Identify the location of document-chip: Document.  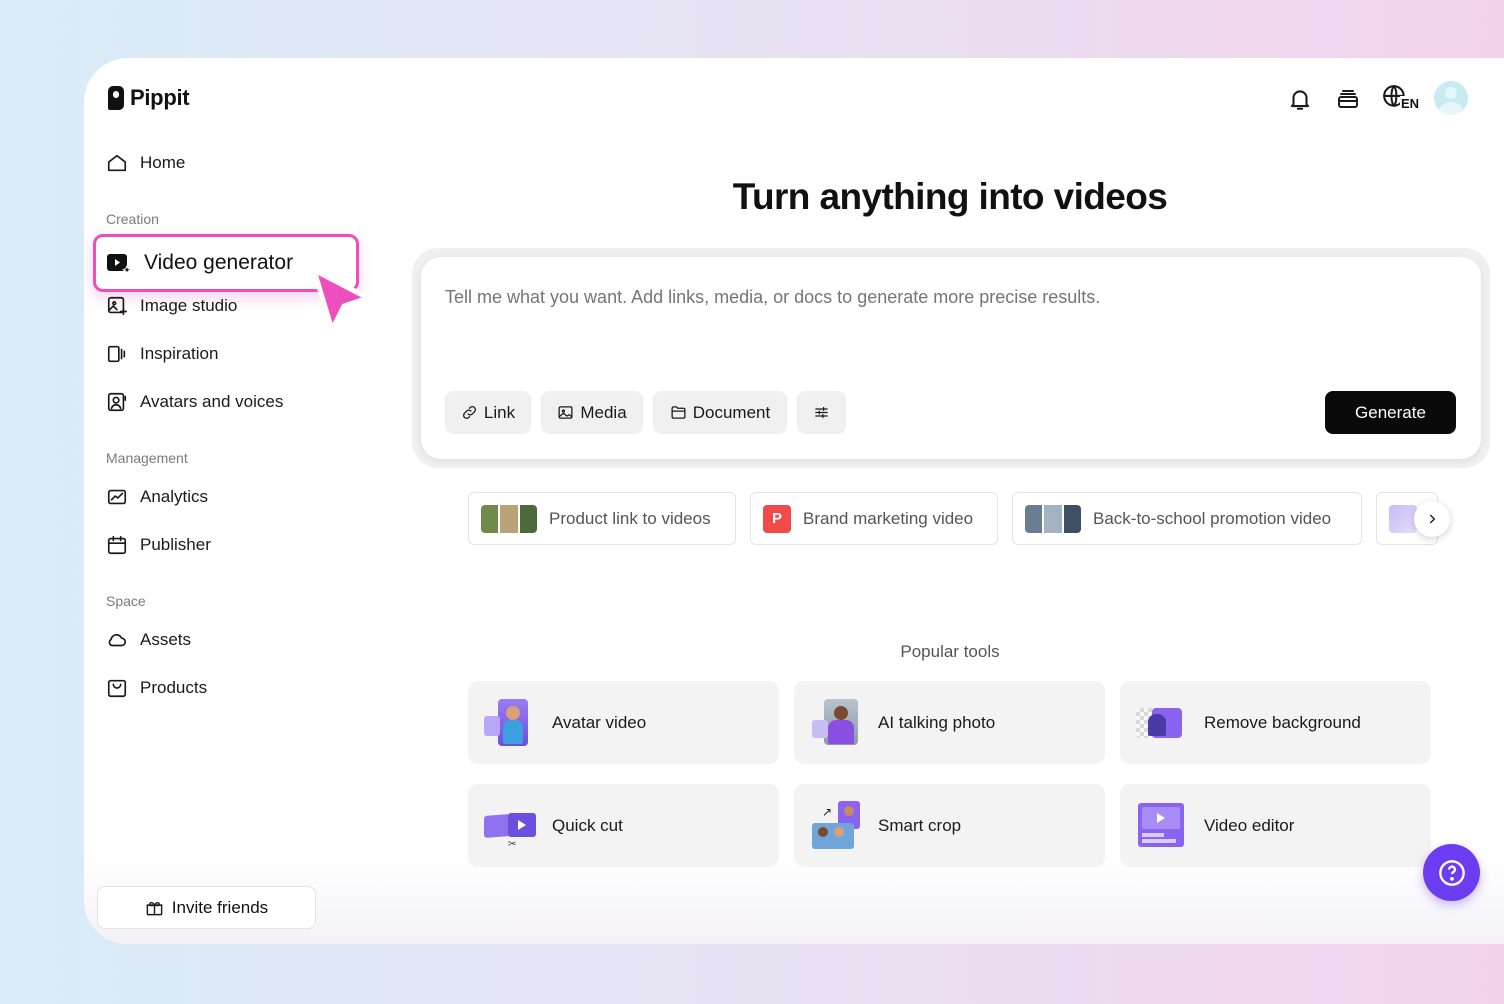
(720, 412).